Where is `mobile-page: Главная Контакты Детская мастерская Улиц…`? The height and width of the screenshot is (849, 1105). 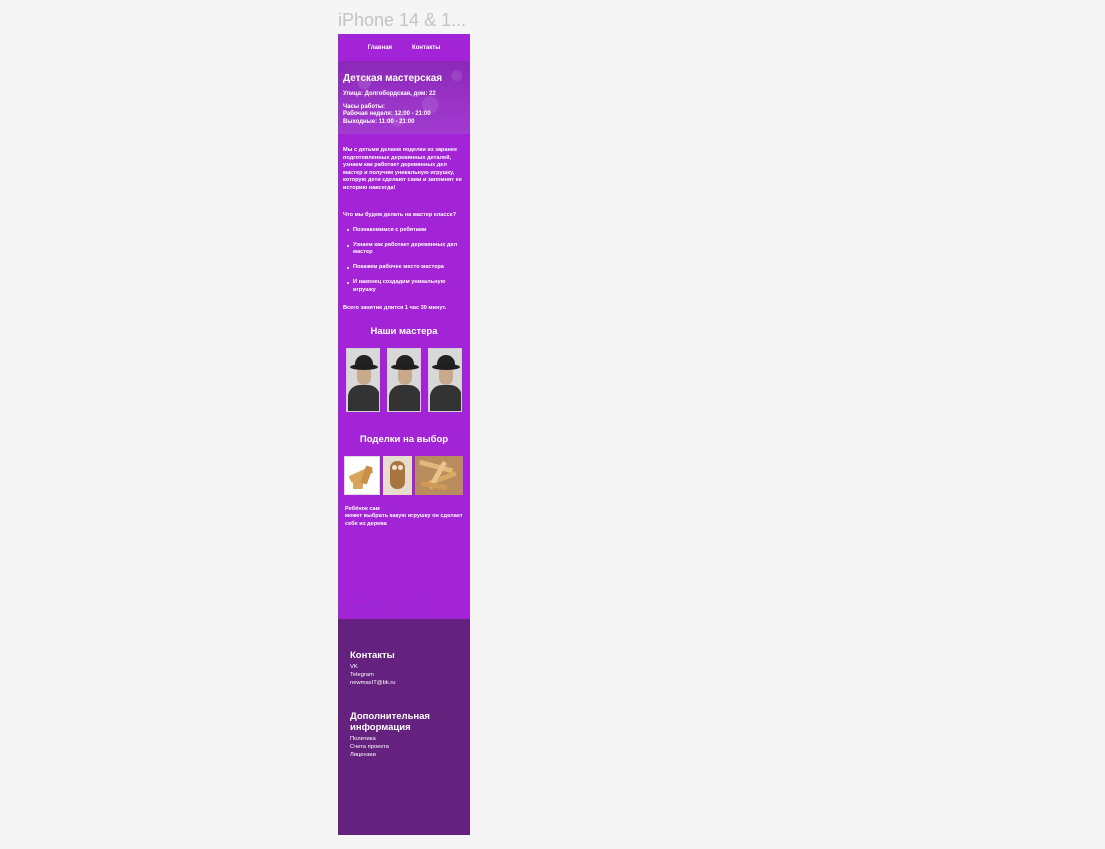 mobile-page: Главная Контакты Детская мастерская Улиц… is located at coordinates (404, 326).